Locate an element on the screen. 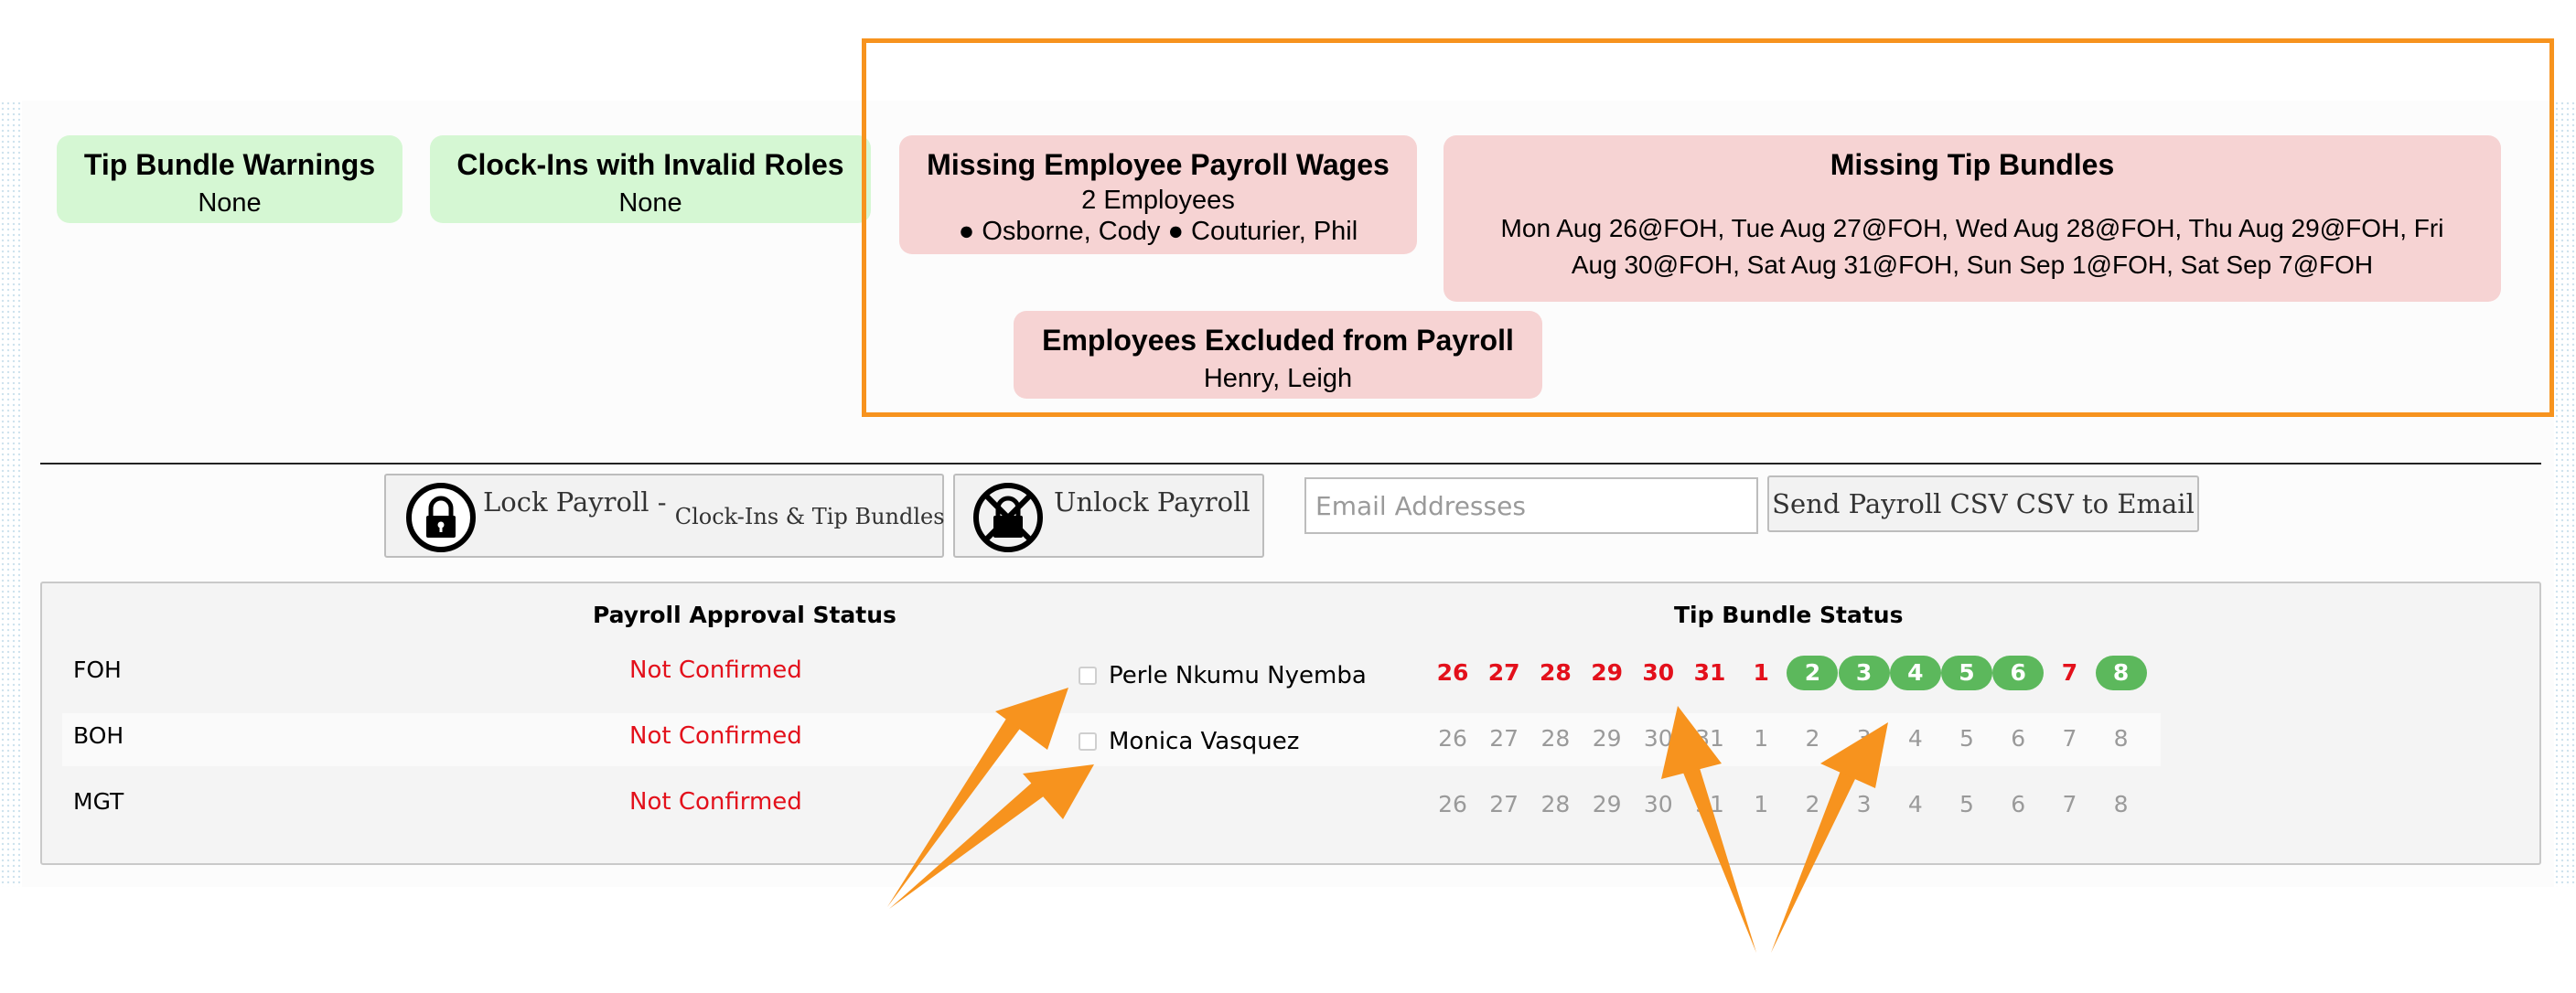 The image size is (2576, 993). annotation-arrows is located at coordinates (1388, 820).